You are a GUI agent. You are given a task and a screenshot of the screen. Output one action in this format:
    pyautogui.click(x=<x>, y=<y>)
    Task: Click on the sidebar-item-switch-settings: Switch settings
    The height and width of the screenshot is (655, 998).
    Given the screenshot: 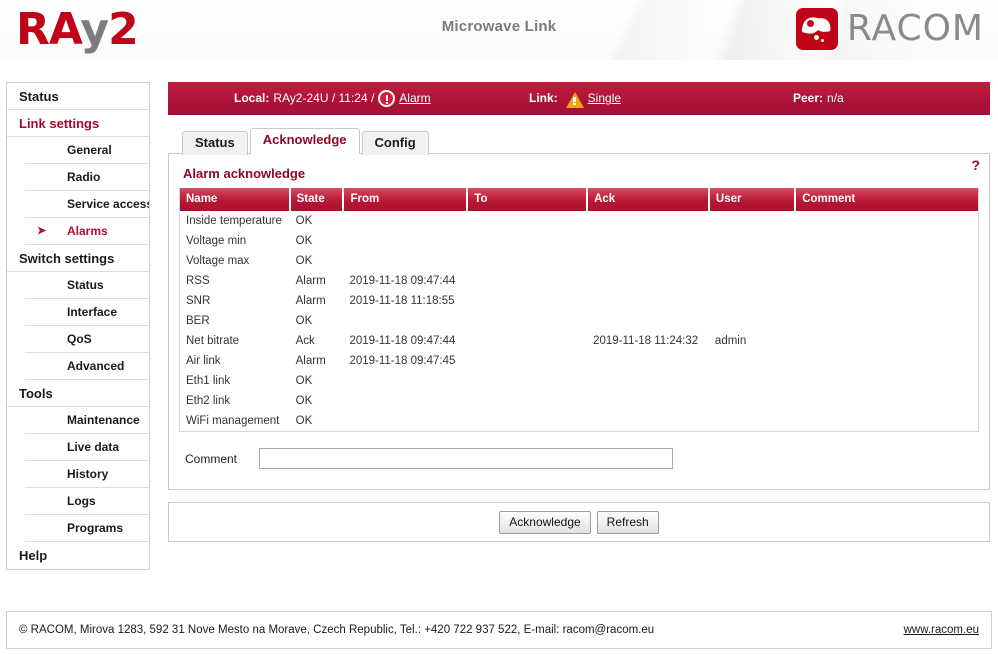 What is the action you would take?
    pyautogui.click(x=78, y=258)
    